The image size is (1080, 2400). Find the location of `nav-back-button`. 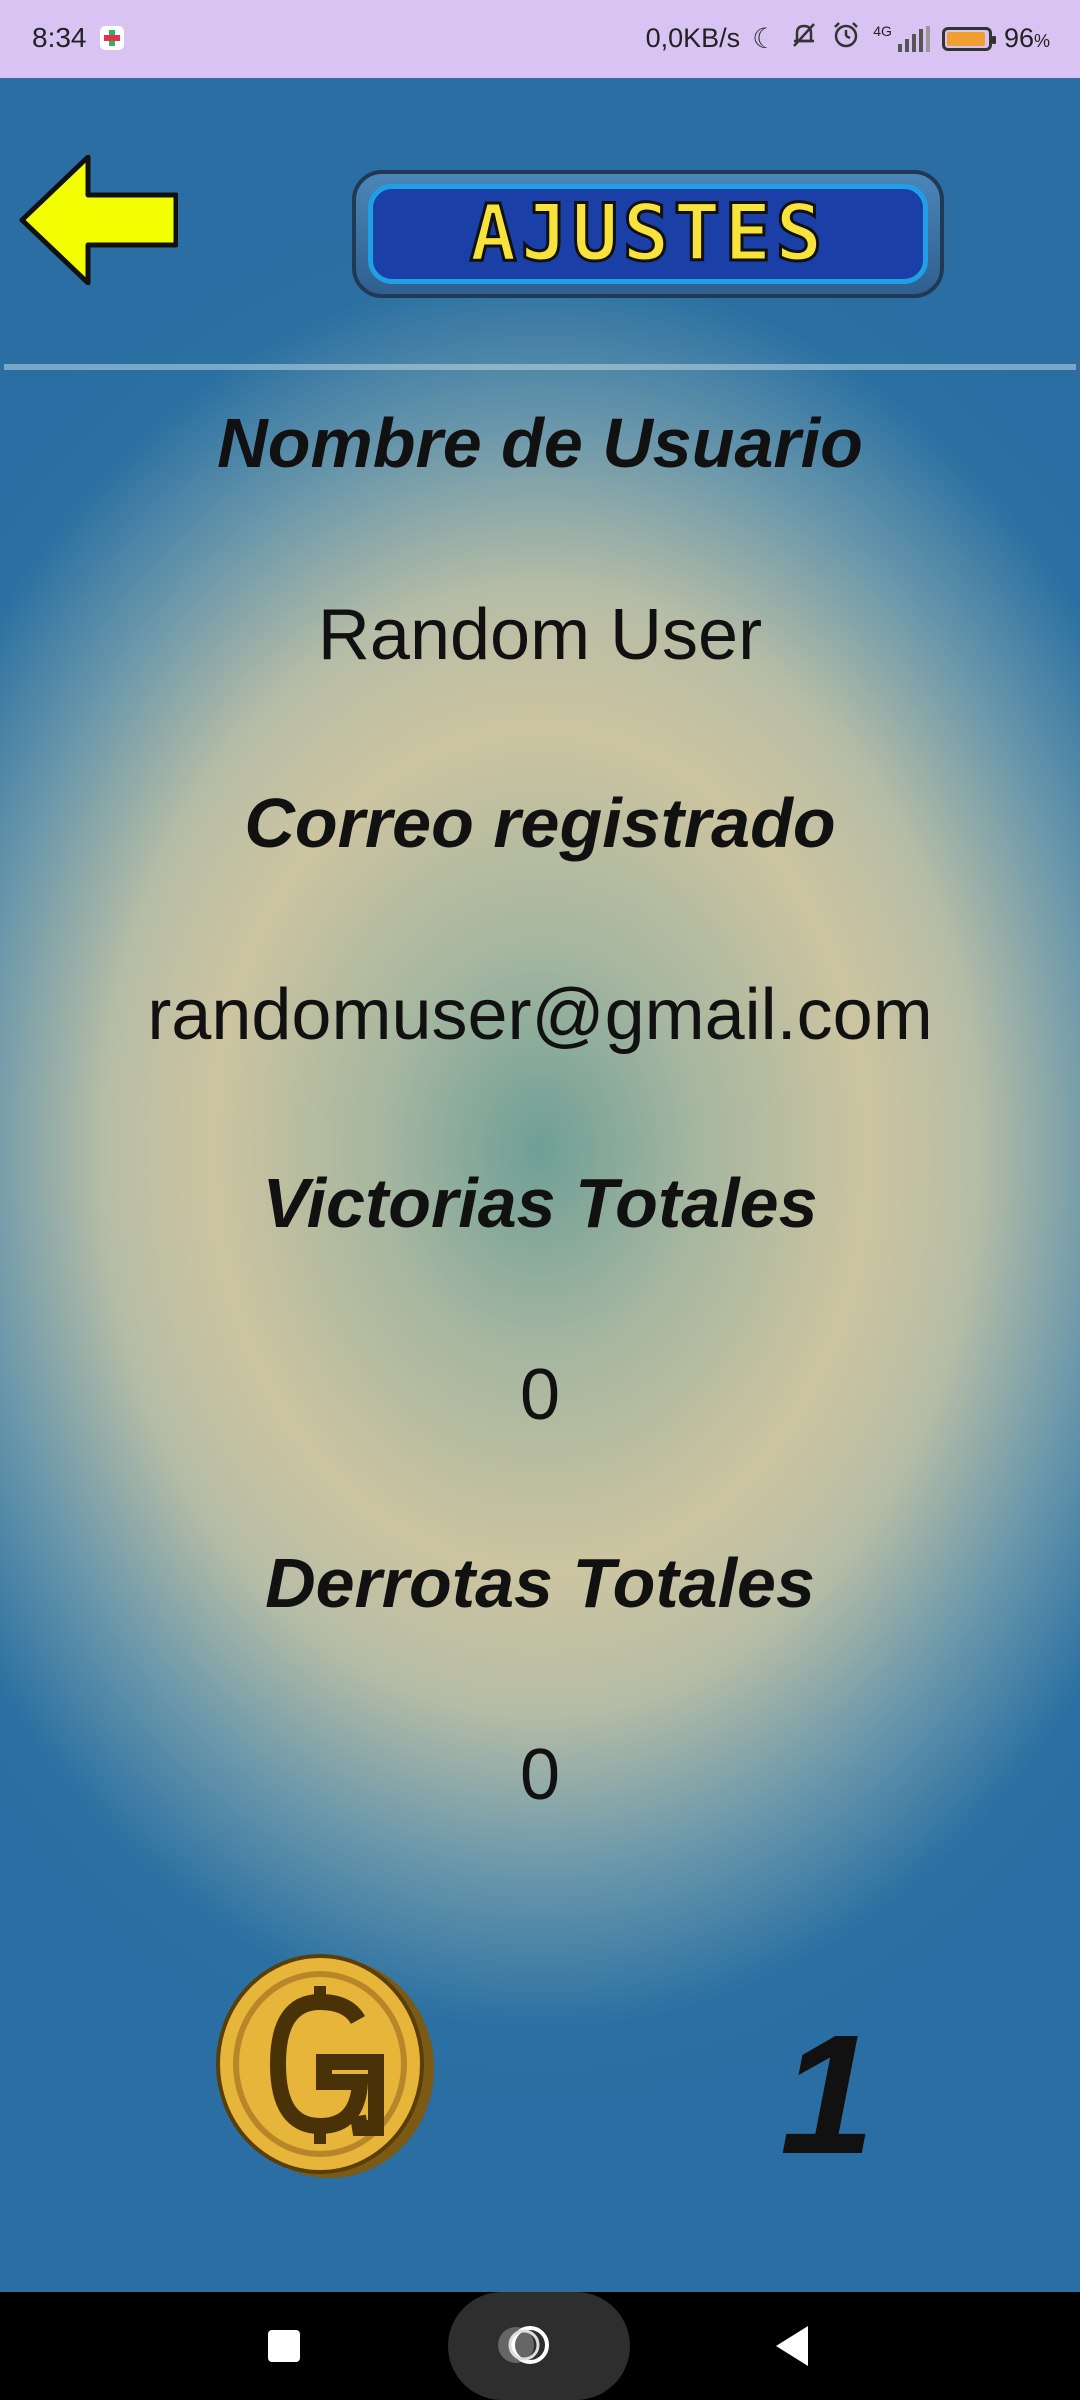

nav-back-button is located at coordinates (792, 2346).